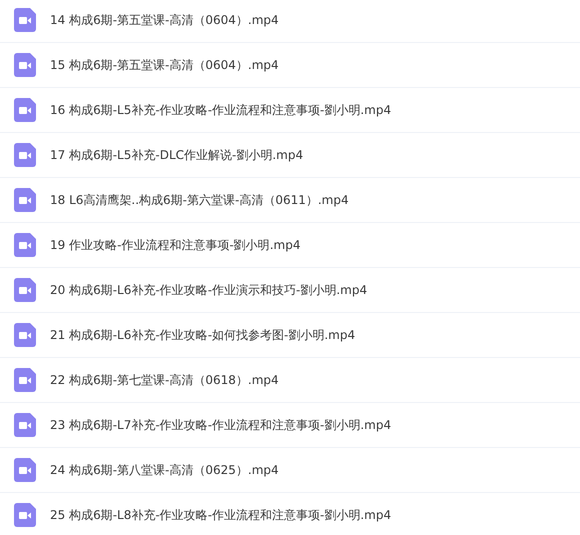  I want to click on file-name: 14 构成6期-第五堂课-高清（0604）.mp4, so click(164, 20).